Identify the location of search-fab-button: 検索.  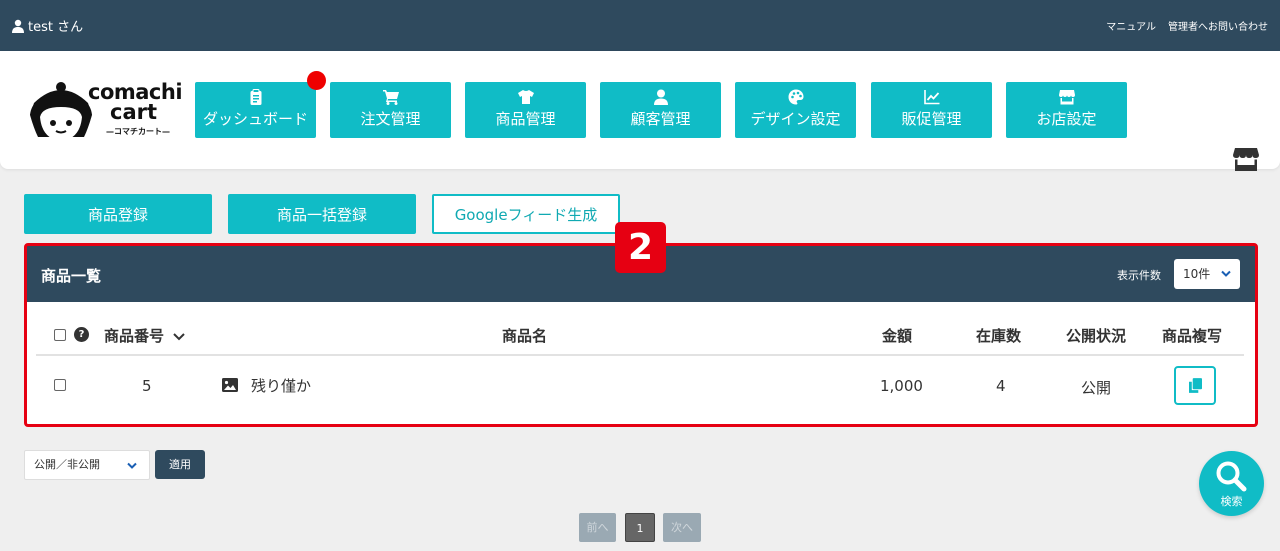
(1231, 483).